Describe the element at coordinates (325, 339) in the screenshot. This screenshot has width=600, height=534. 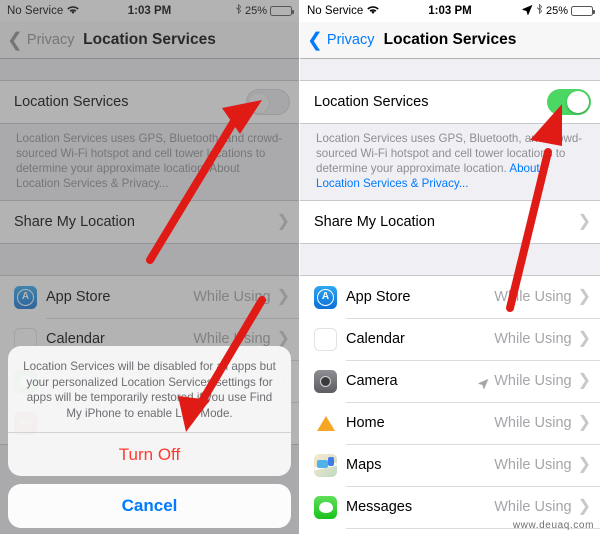
I see `calendar-icon` at that location.